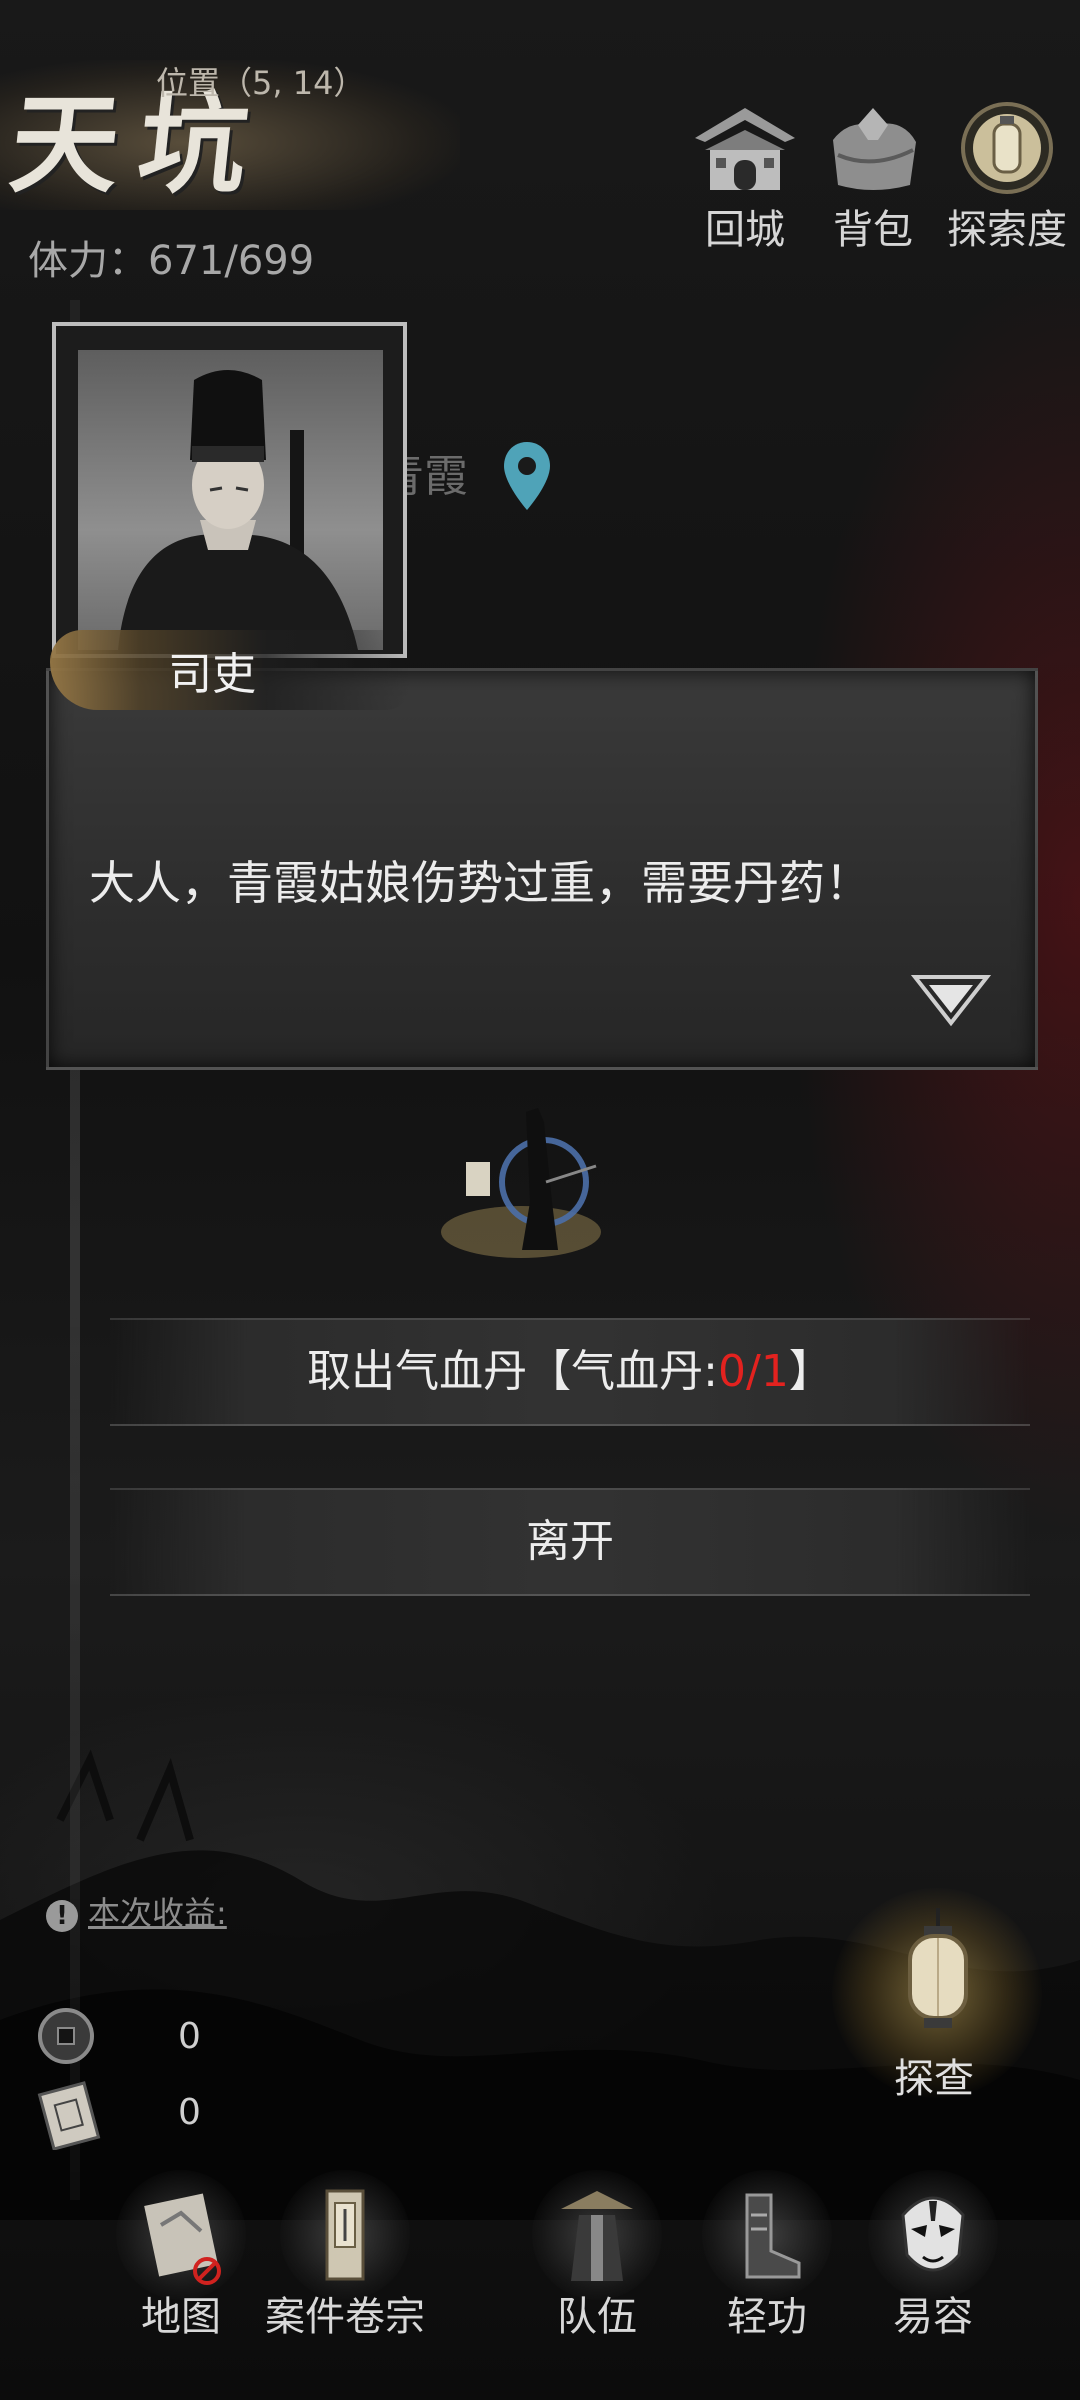  I want to click on nav-qinggong-badge, so click(767, 2235).